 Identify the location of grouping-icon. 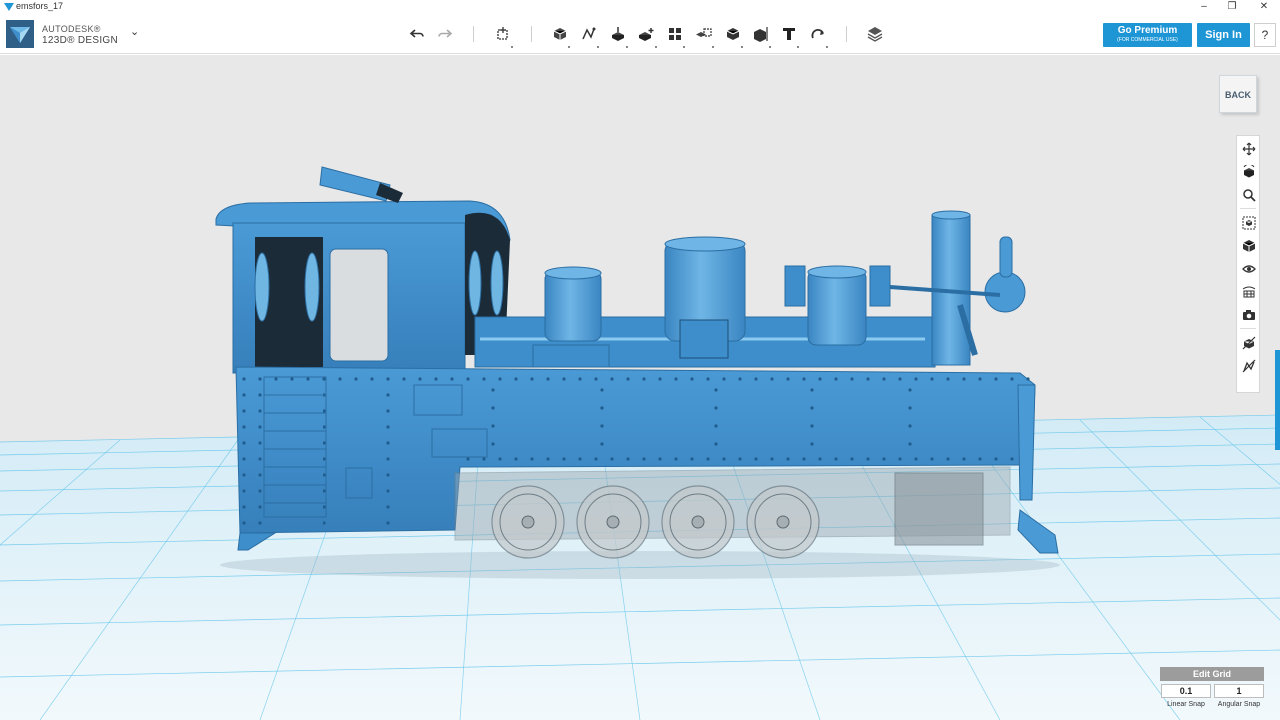
(704, 32).